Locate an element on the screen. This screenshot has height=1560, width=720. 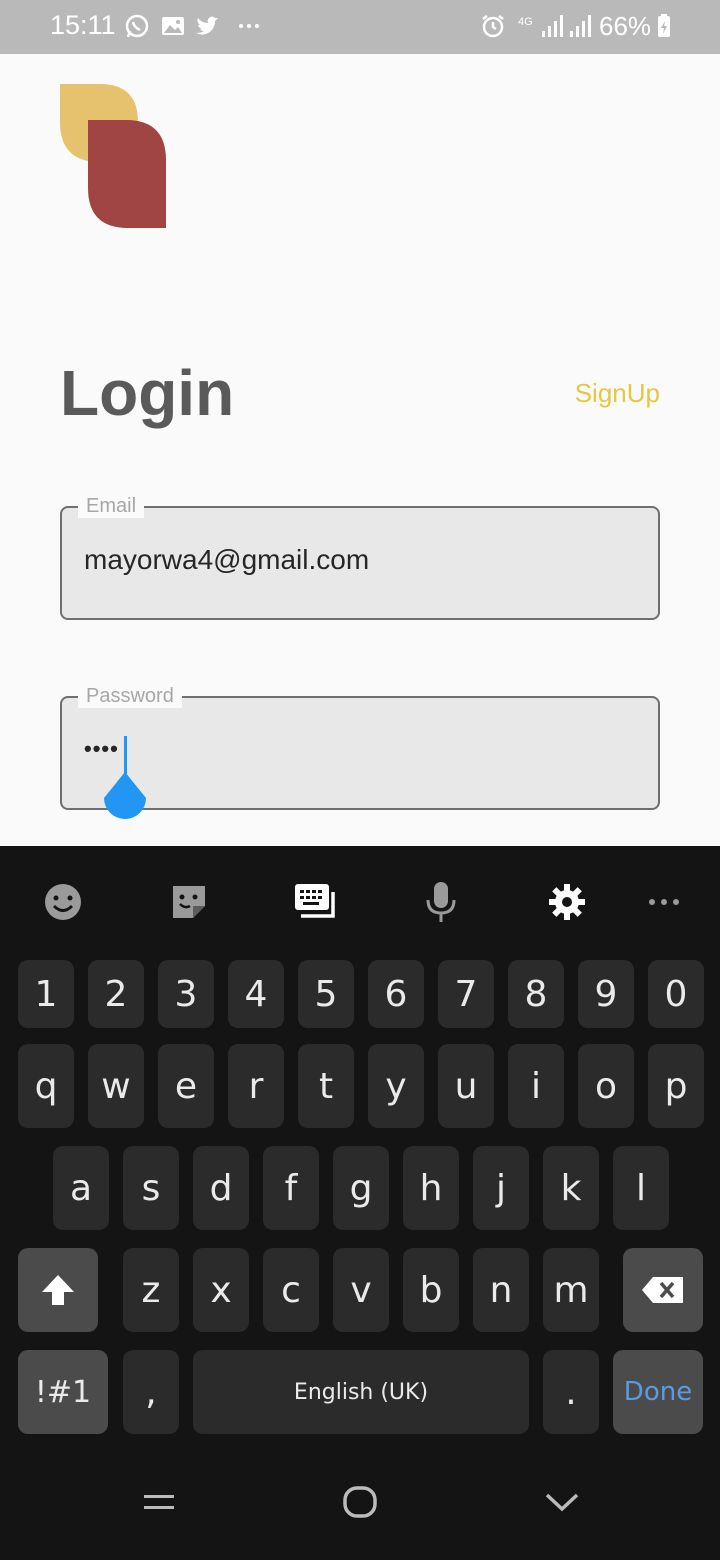
key-x: x is located at coordinates (221, 1290).